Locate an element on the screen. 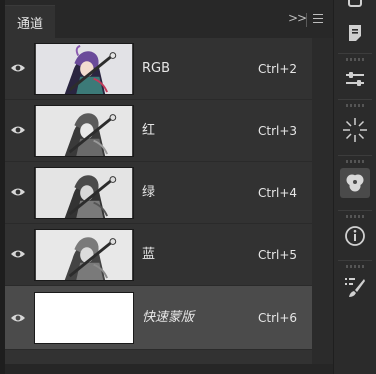  adjustments-icon is located at coordinates (355, 79).